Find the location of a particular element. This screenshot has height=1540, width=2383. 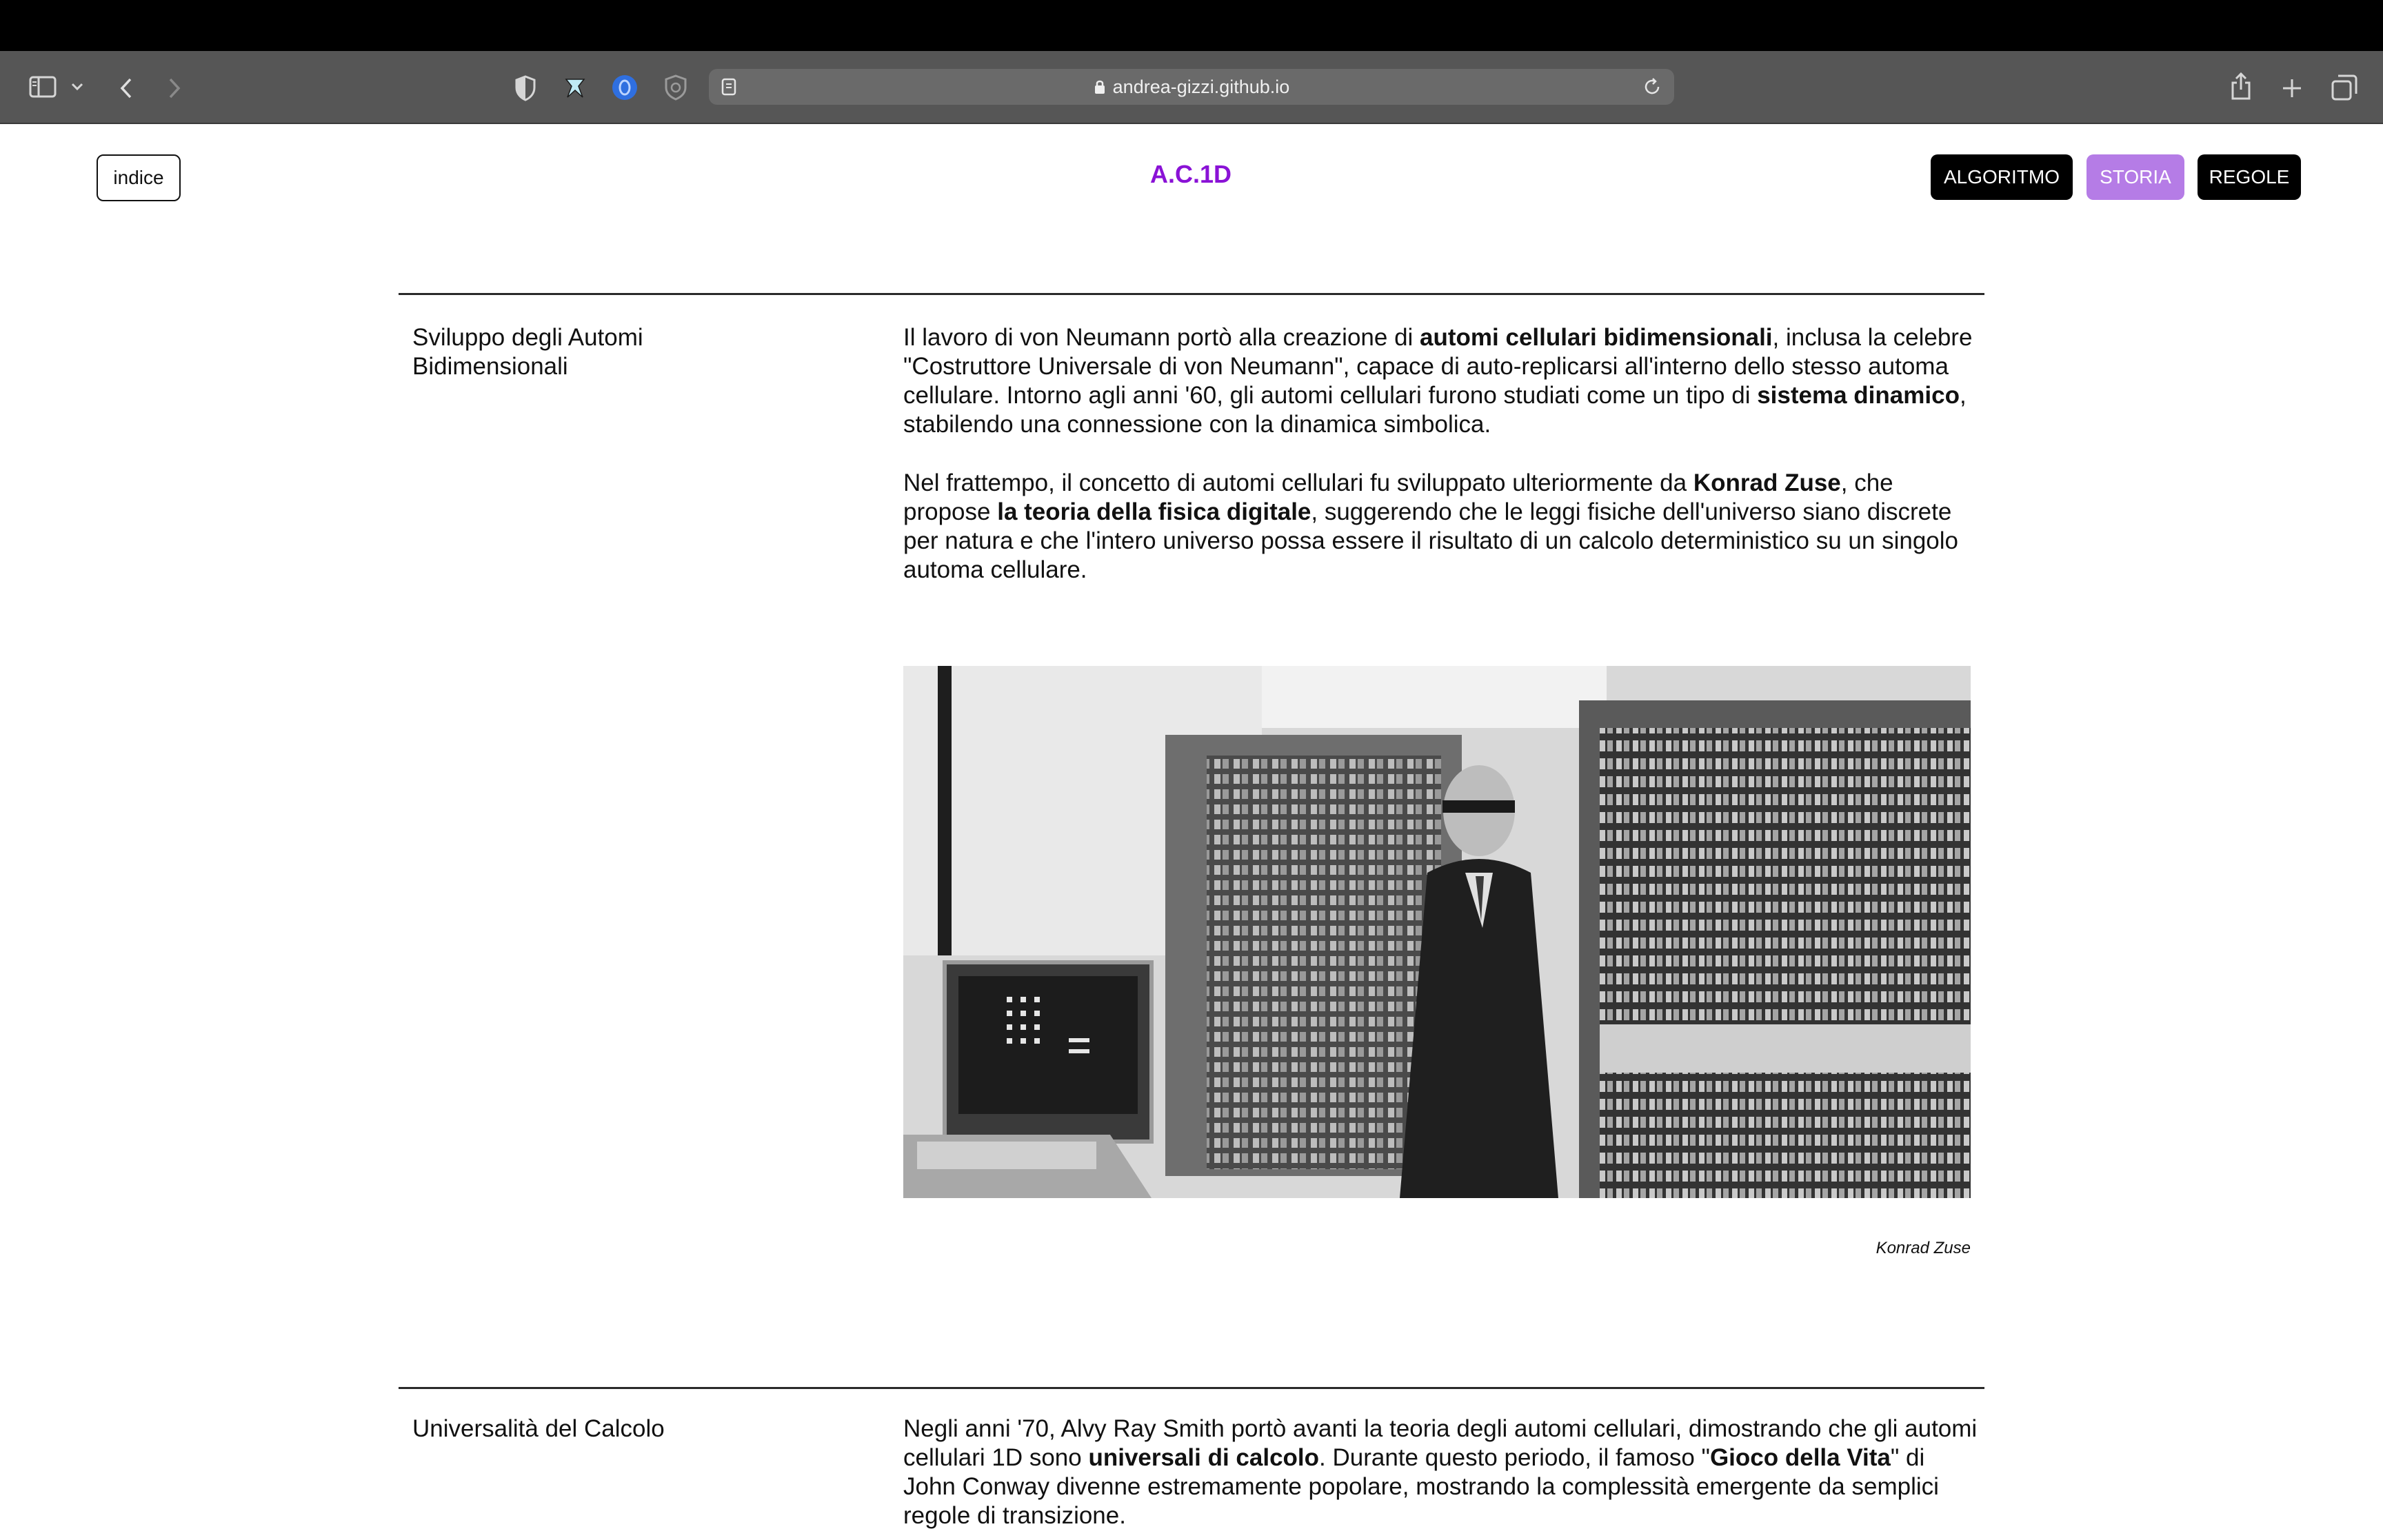

bold-text-run: universali di calcolo is located at coordinates (1204, 1458).